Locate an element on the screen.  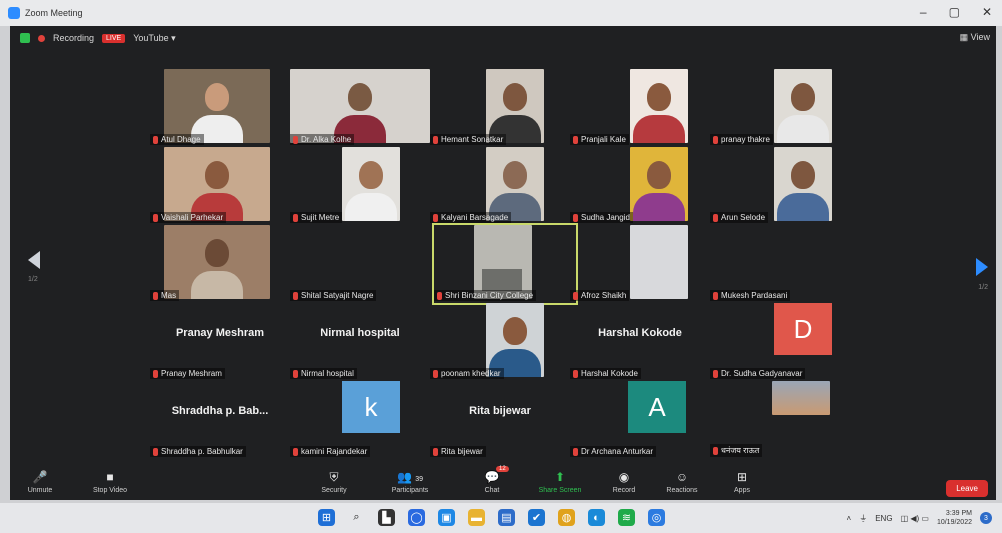
chat-button: 💬 12 Chat is located at coordinates (492, 480).